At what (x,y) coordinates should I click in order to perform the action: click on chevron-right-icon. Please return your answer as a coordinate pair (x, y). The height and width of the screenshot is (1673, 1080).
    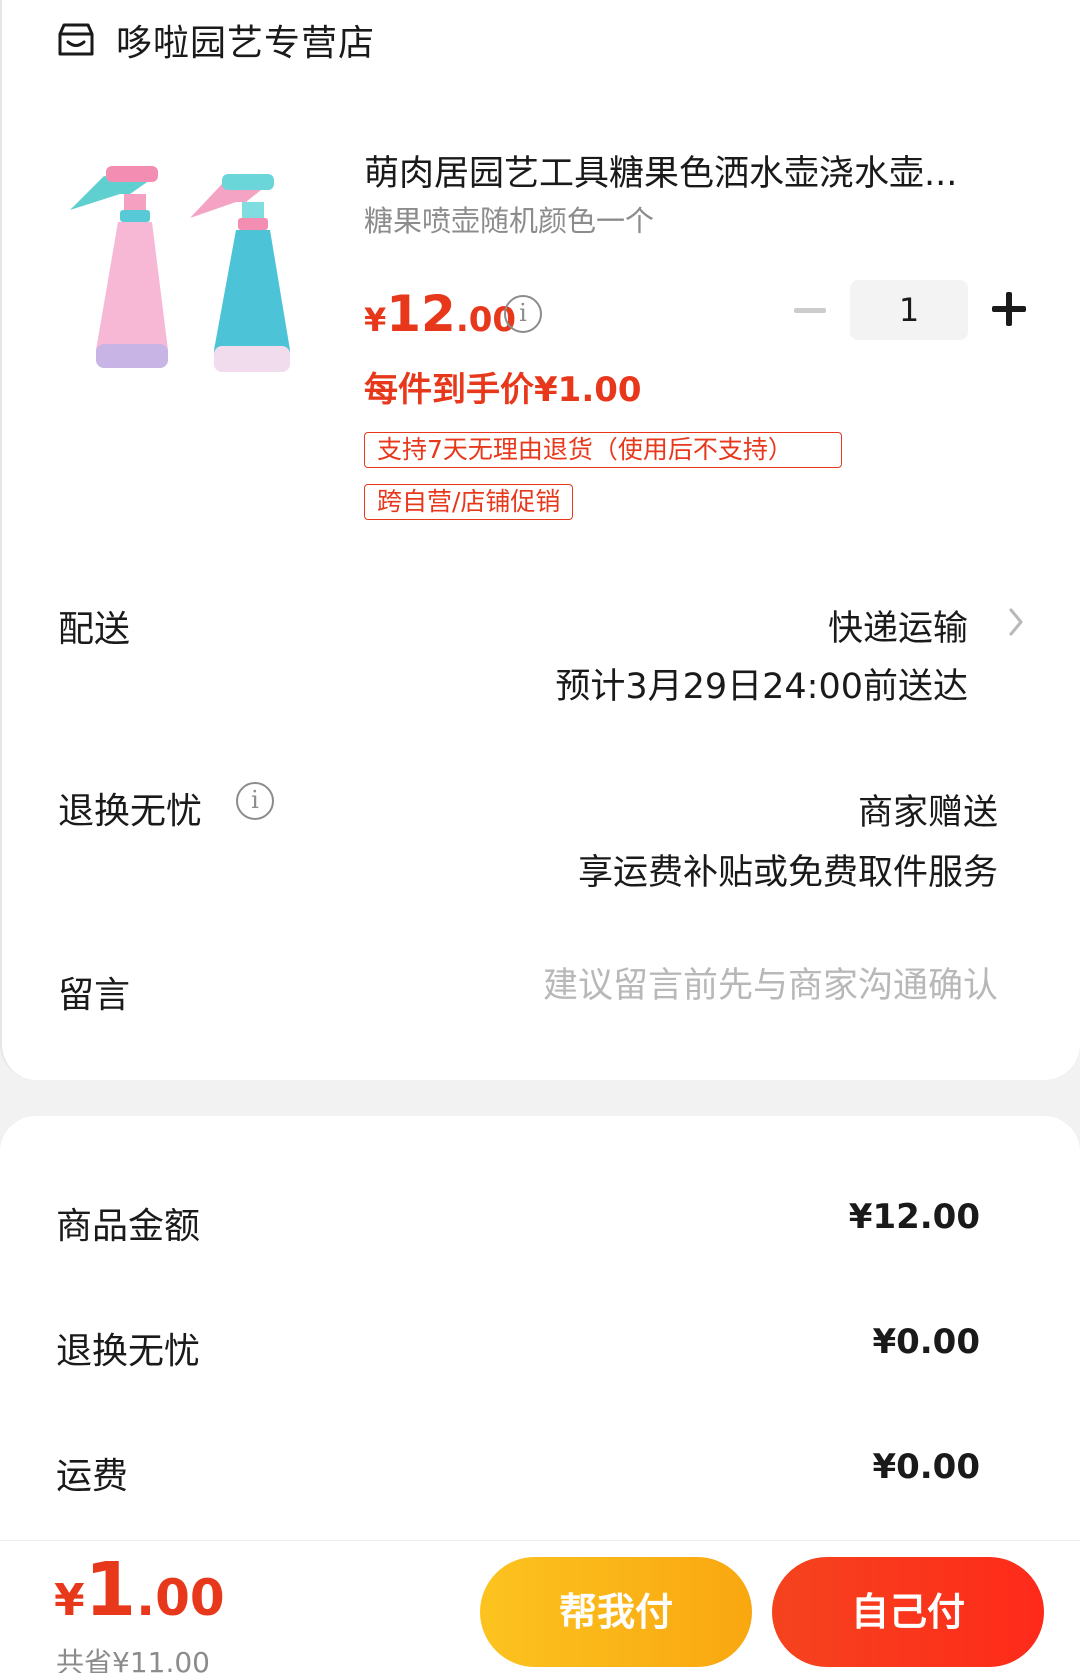
    Looking at the image, I should click on (1016, 622).